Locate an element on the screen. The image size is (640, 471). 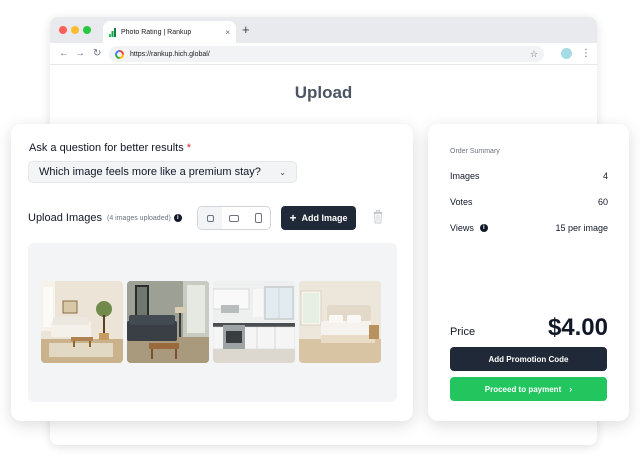
landscape-ratio-icon is located at coordinates (234, 218).